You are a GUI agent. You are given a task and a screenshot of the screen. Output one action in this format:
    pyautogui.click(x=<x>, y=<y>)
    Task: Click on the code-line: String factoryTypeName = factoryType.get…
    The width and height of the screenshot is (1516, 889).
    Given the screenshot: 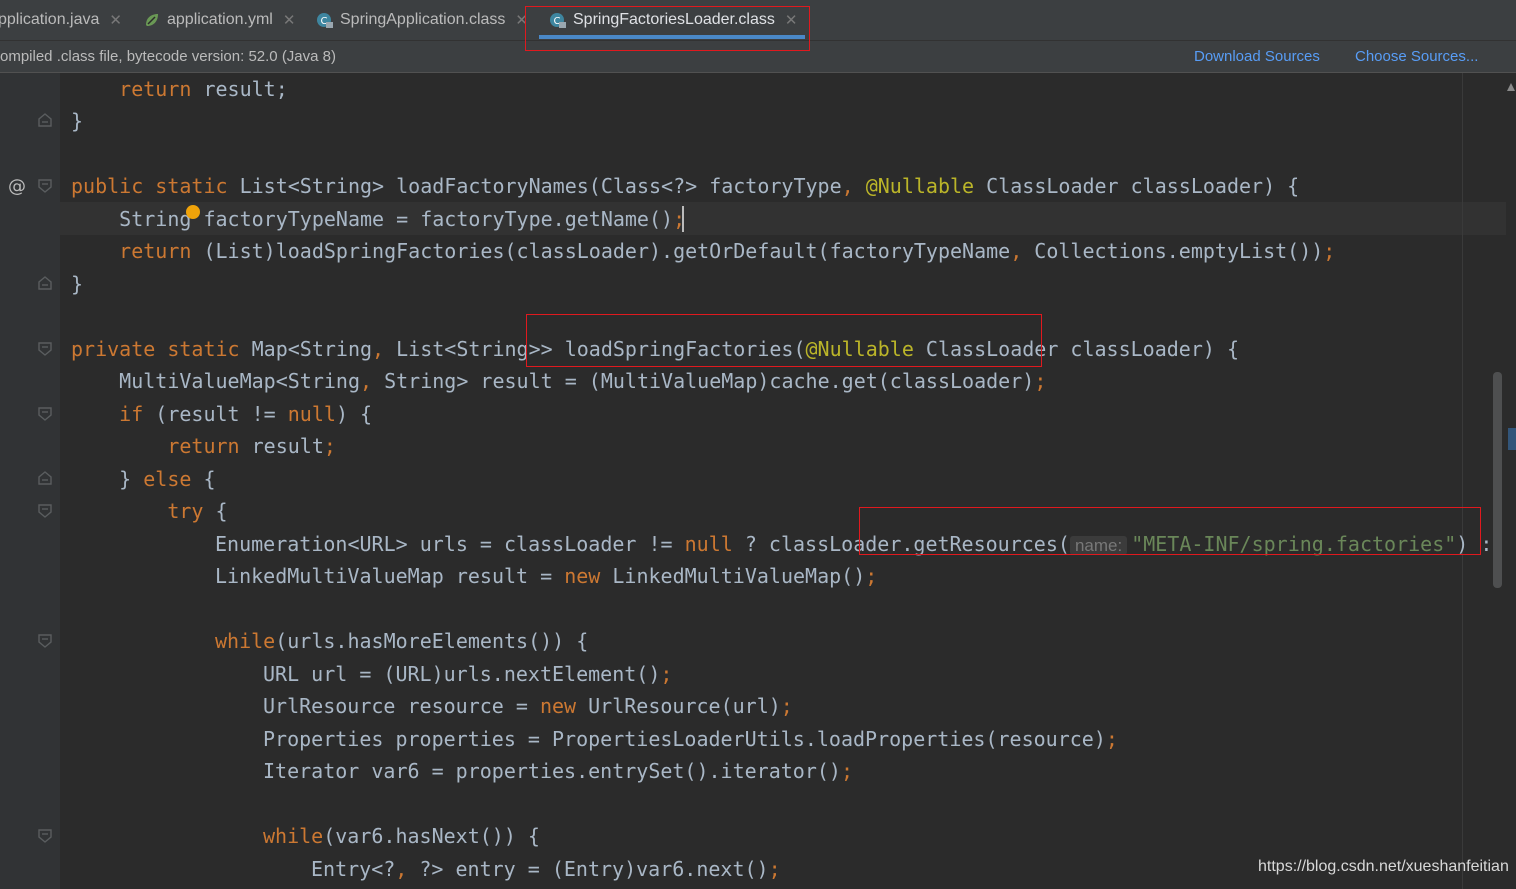 What is the action you would take?
    pyautogui.click(x=378, y=219)
    